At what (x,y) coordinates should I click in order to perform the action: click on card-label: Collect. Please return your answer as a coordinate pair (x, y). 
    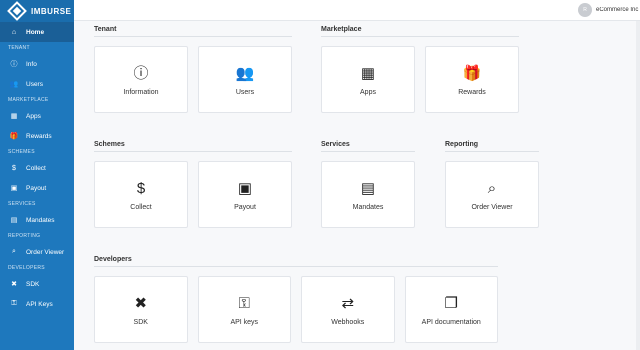
    Looking at the image, I should click on (141, 207).